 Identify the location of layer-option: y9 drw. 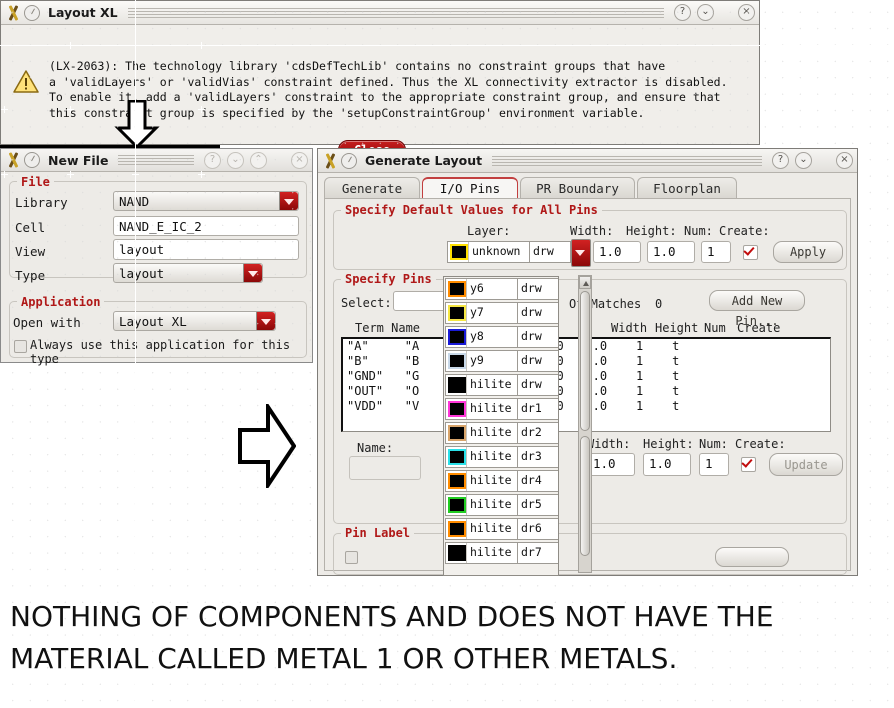
(501, 361).